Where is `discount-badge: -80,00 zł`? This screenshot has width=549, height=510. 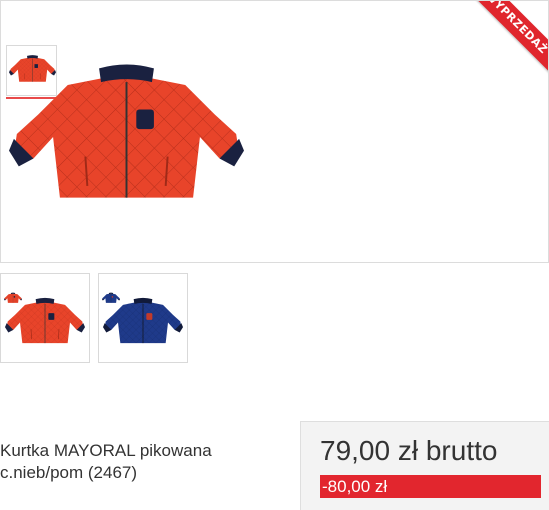
discount-badge: -80,00 zł is located at coordinates (430, 486).